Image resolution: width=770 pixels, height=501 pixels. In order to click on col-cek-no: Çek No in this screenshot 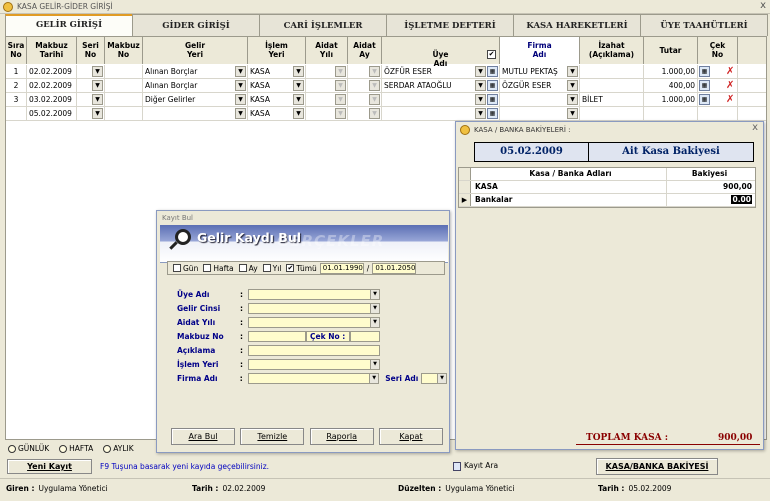, I will do `click(718, 50)`.